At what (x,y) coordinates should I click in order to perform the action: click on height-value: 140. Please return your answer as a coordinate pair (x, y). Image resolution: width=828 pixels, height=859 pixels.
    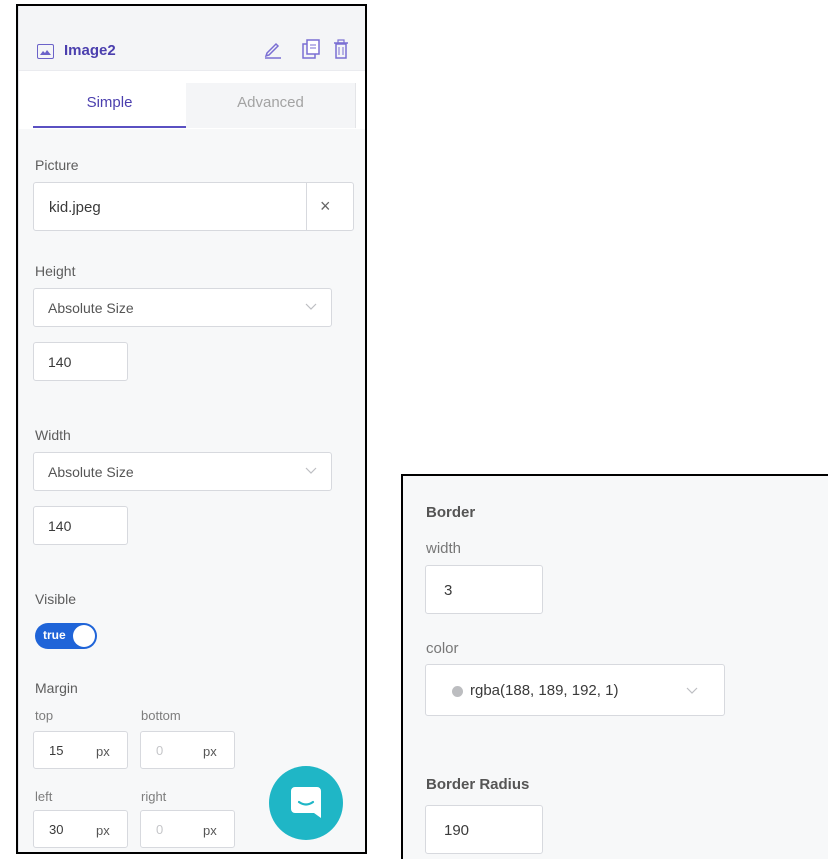
    Looking at the image, I should click on (60, 362).